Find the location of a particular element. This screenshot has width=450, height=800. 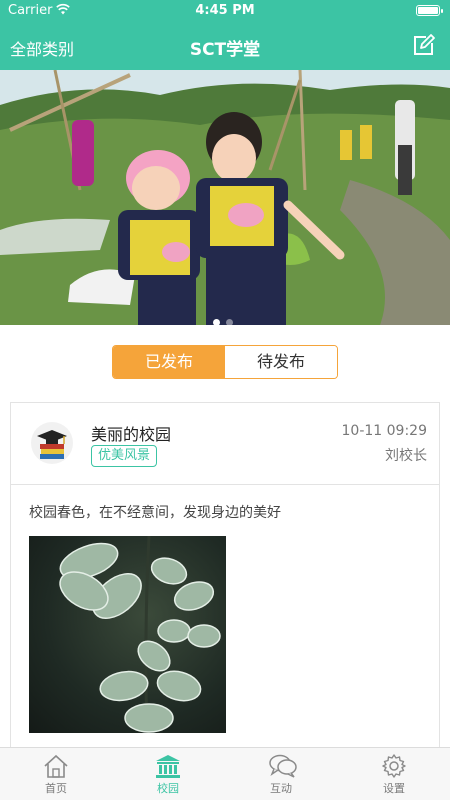

tab-bar: 首页 校园 互动 设置 is located at coordinates (225, 773).